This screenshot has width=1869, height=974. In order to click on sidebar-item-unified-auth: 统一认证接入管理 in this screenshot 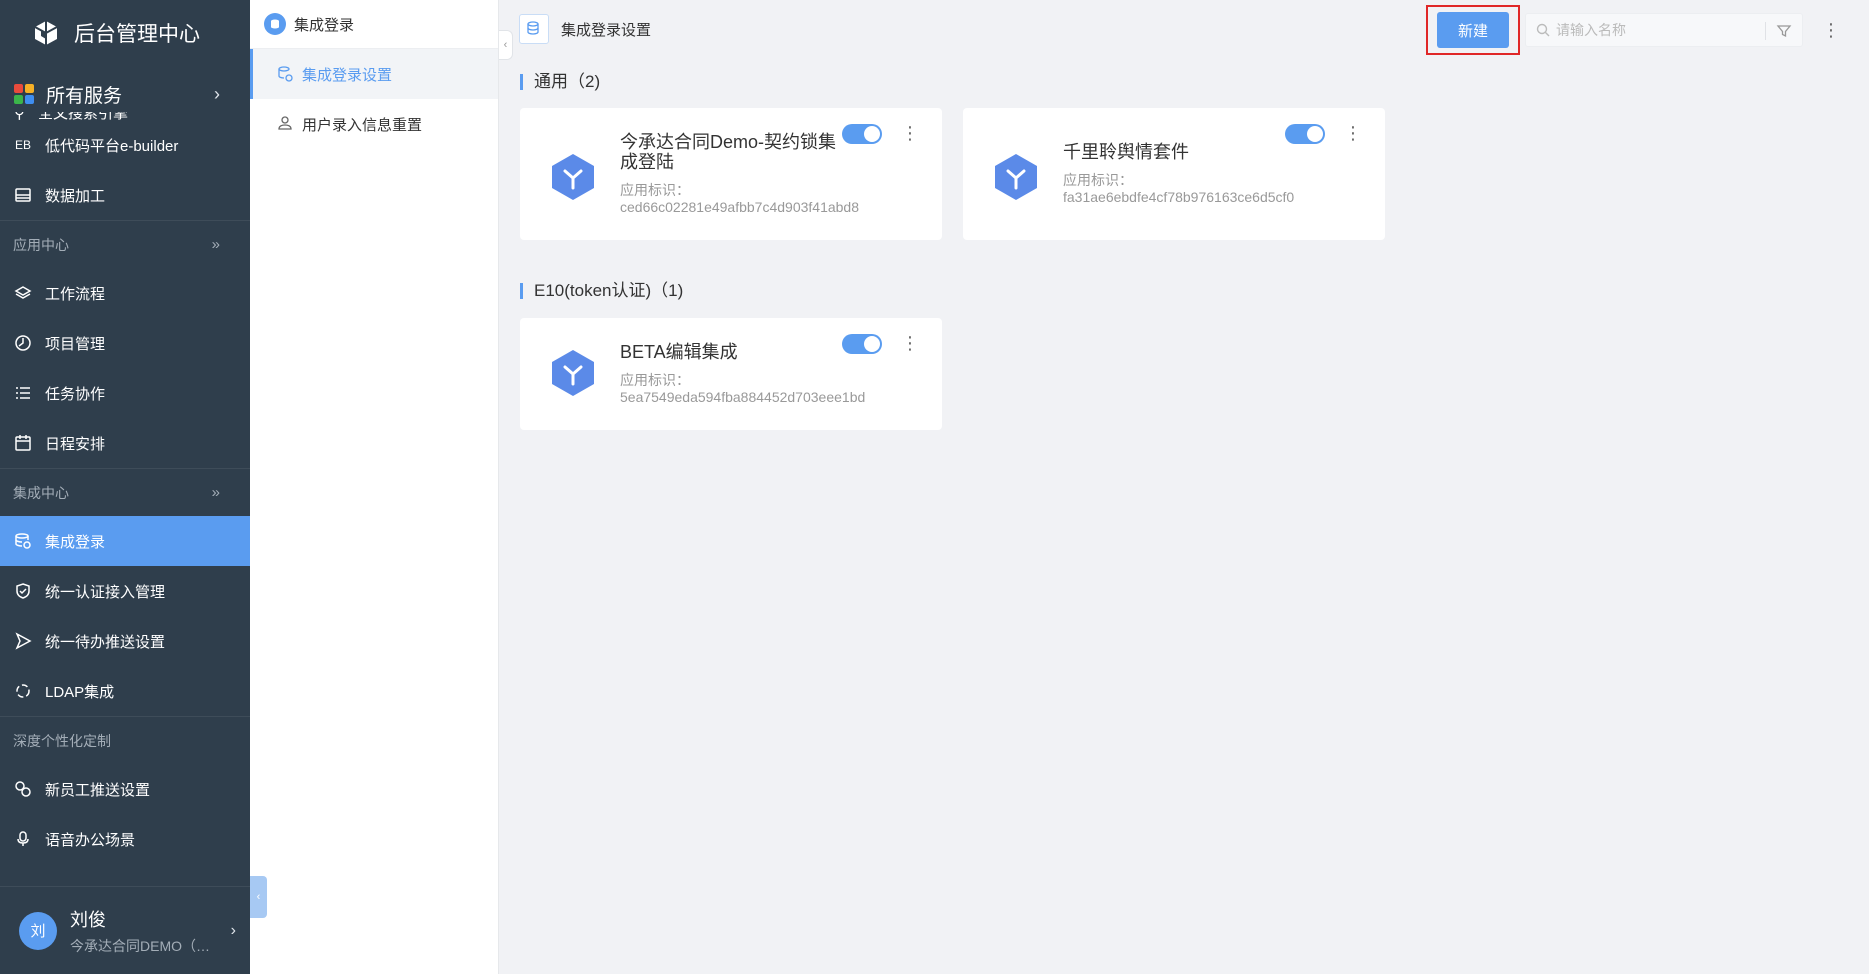, I will do `click(125, 591)`.